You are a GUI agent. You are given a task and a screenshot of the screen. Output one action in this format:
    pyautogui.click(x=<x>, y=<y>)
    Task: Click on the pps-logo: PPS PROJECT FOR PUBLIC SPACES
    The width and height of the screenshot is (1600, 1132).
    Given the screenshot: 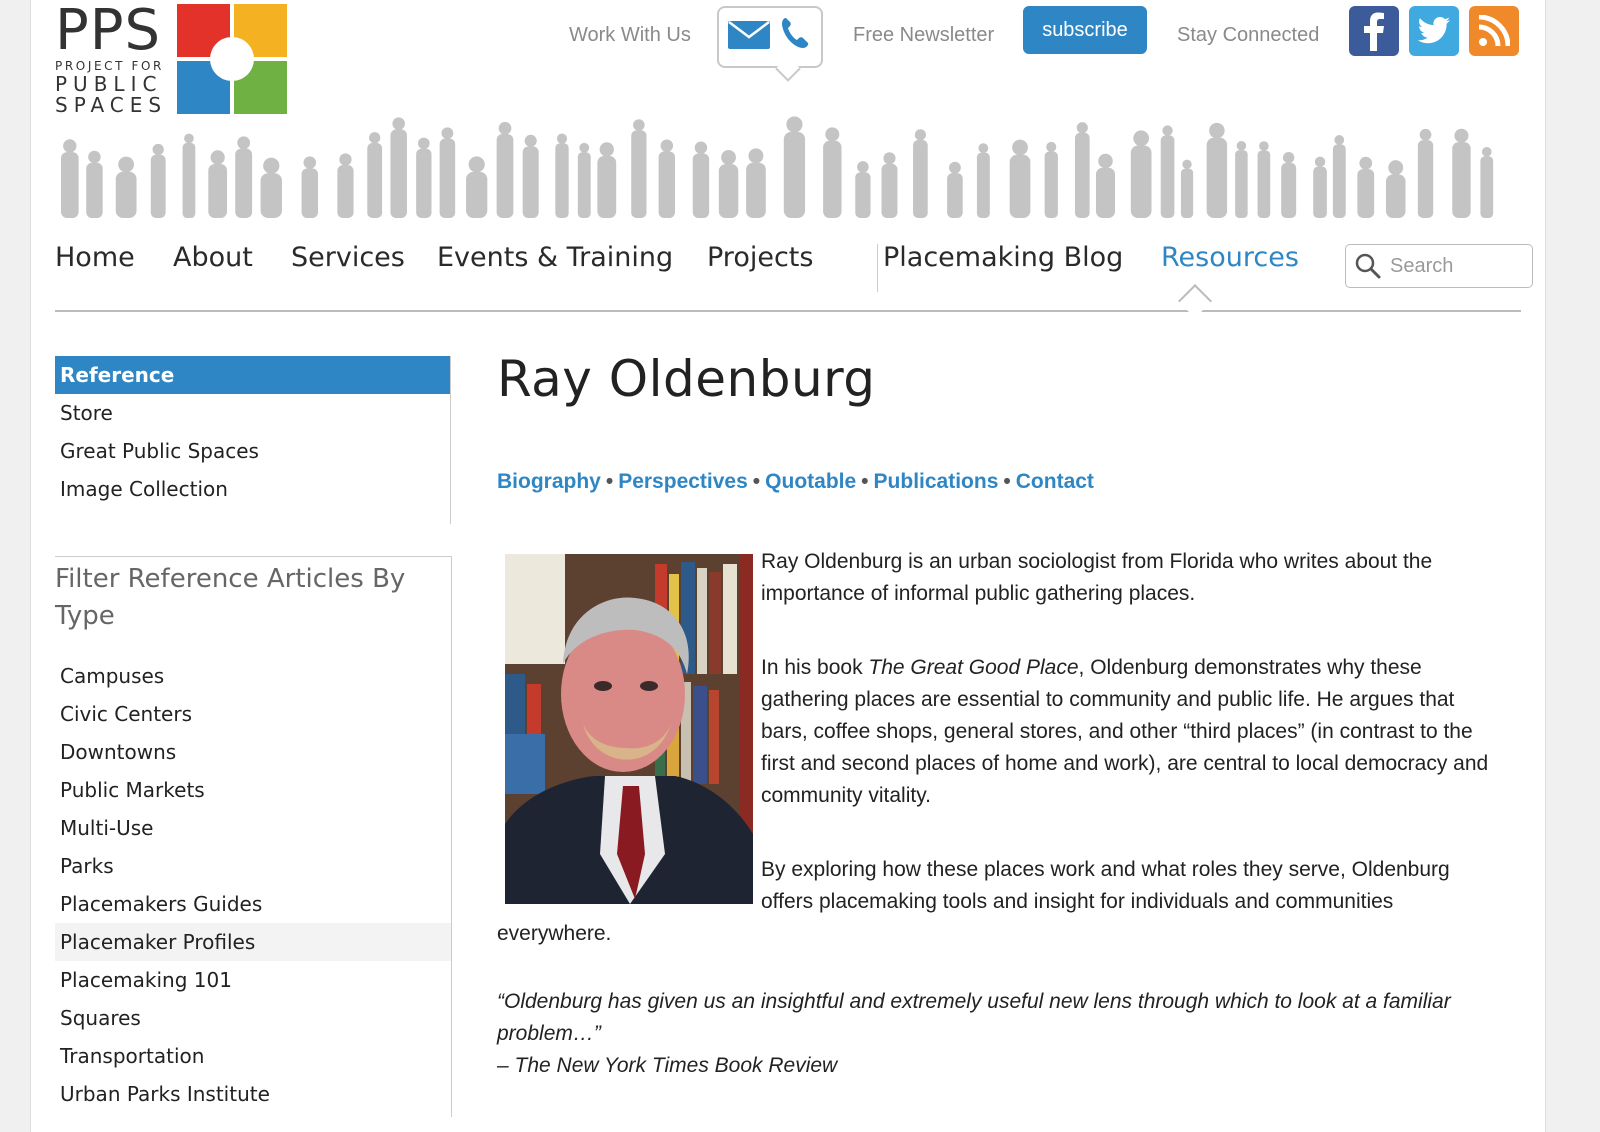 What is the action you would take?
    pyautogui.click(x=171, y=58)
    